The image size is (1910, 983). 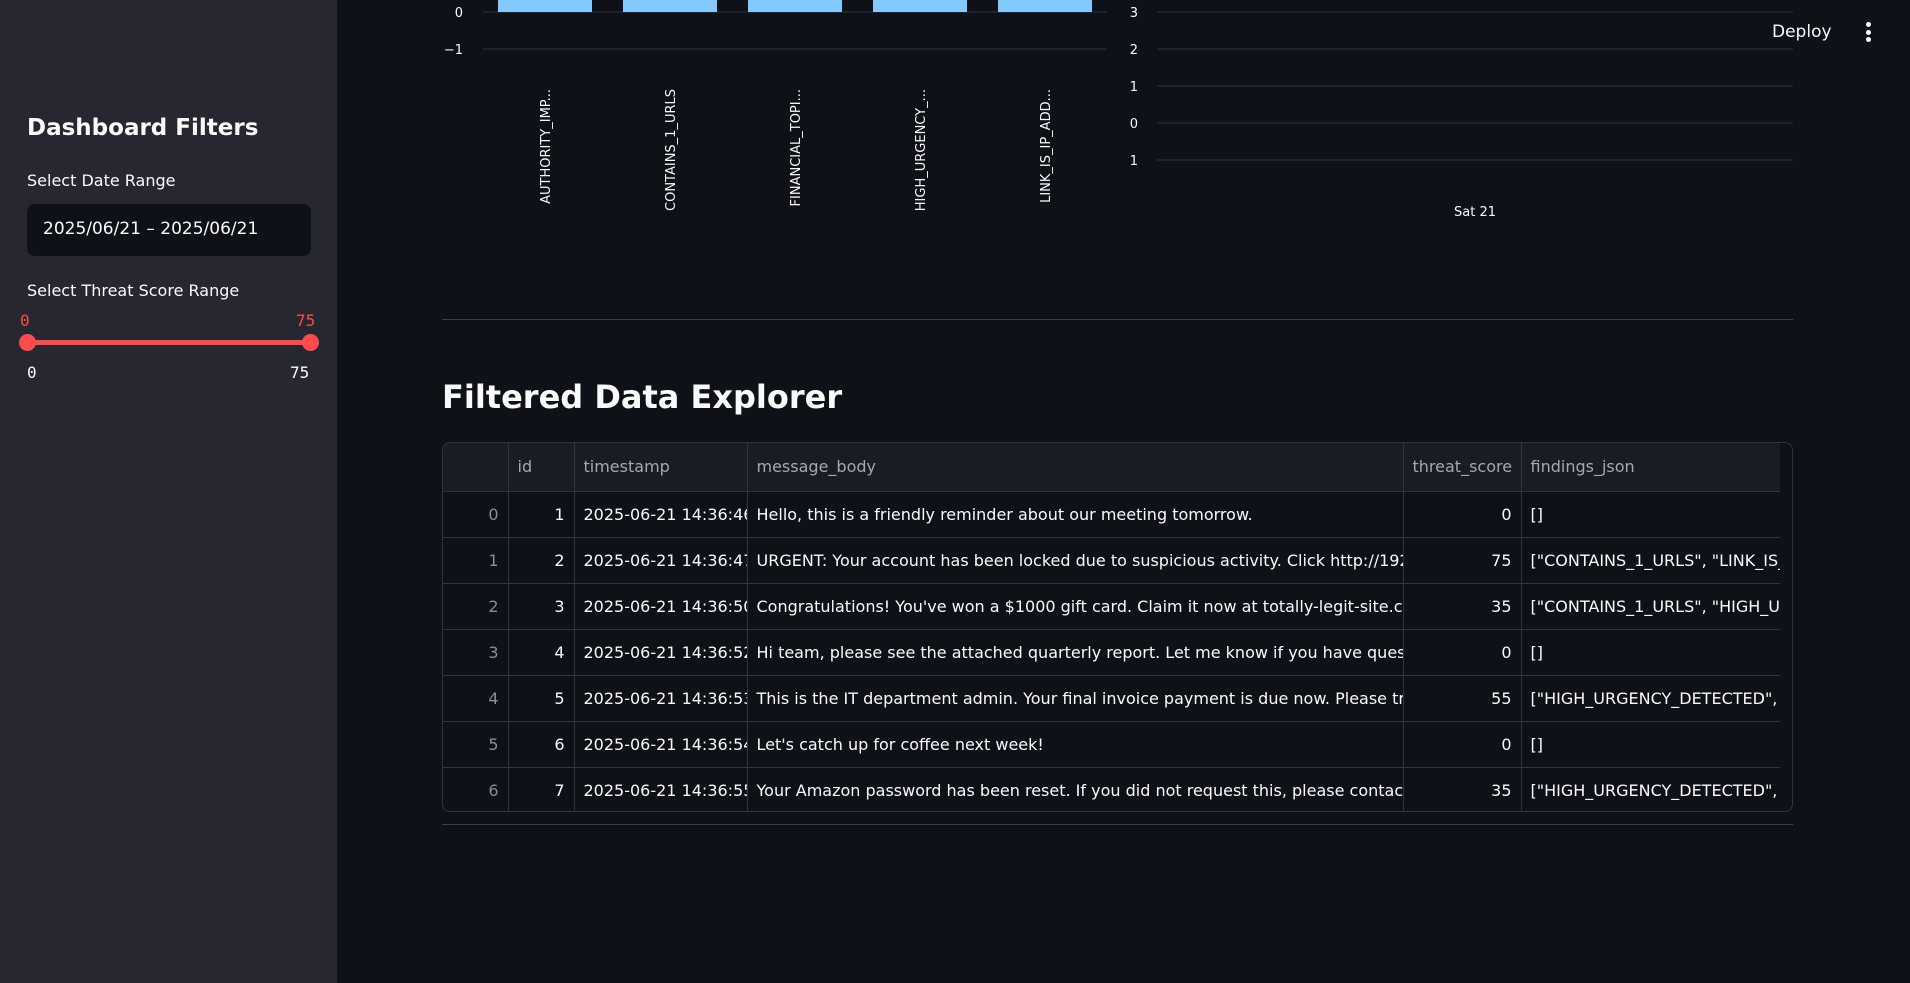 I want to click on cell-id: 4, so click(x=541, y=652).